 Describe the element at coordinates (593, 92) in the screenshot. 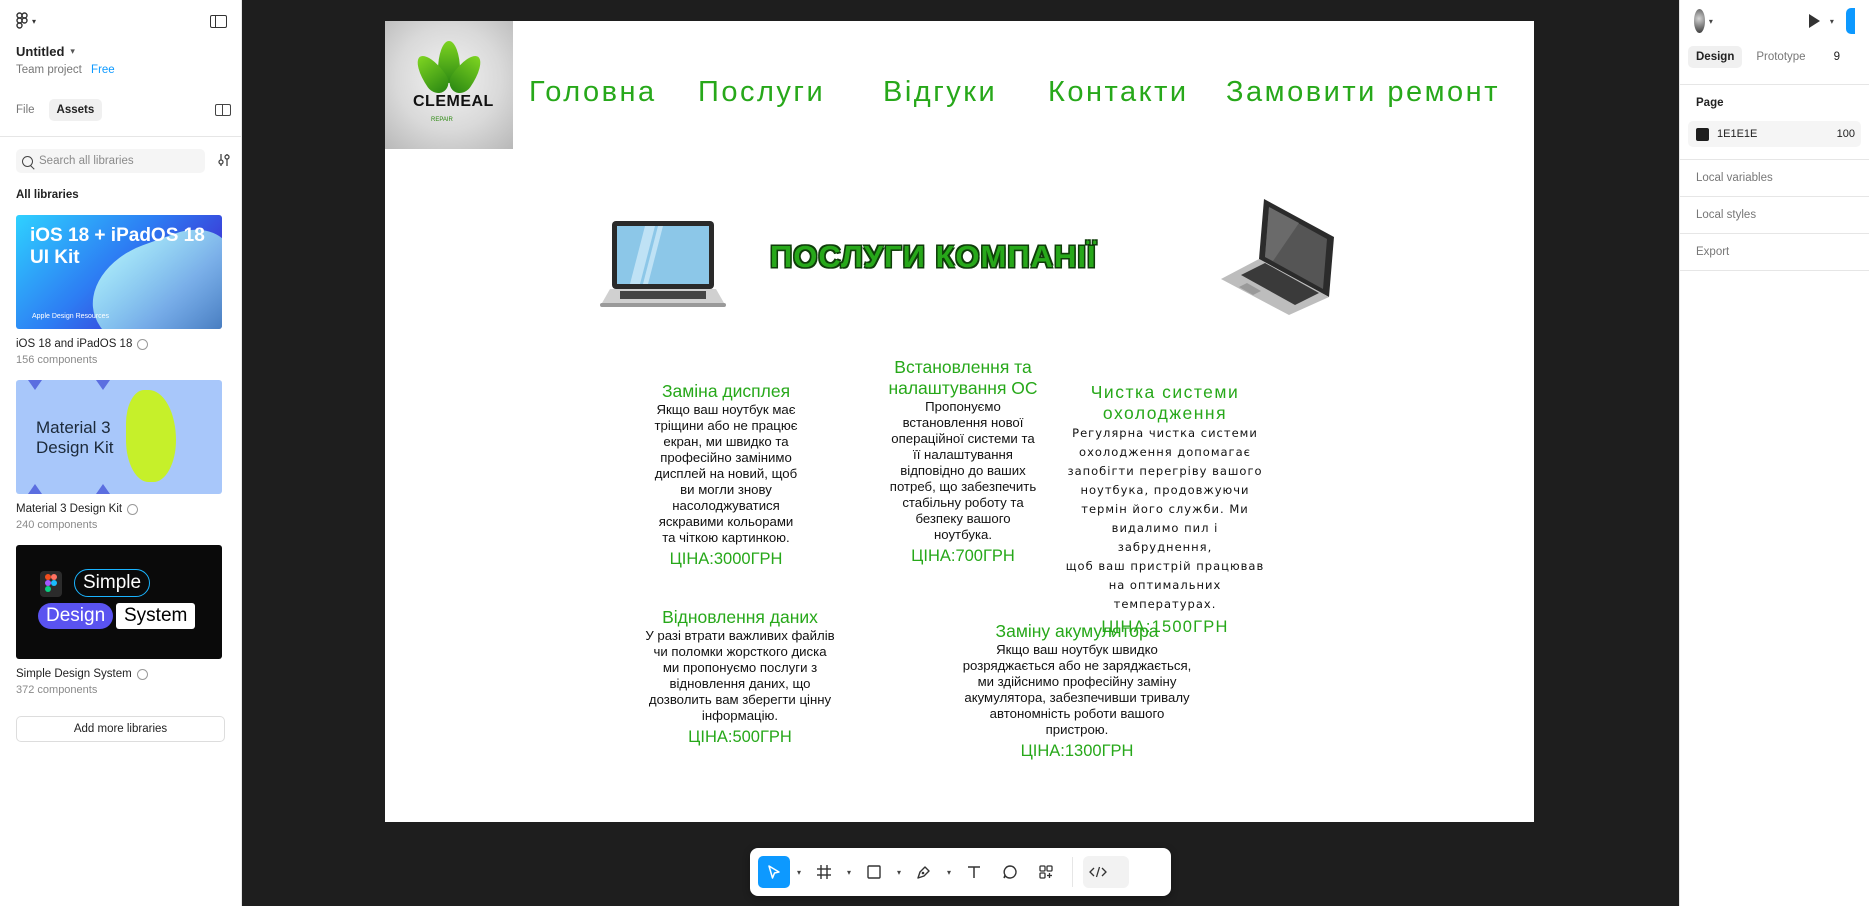

I see `nav-home: Головна` at that location.